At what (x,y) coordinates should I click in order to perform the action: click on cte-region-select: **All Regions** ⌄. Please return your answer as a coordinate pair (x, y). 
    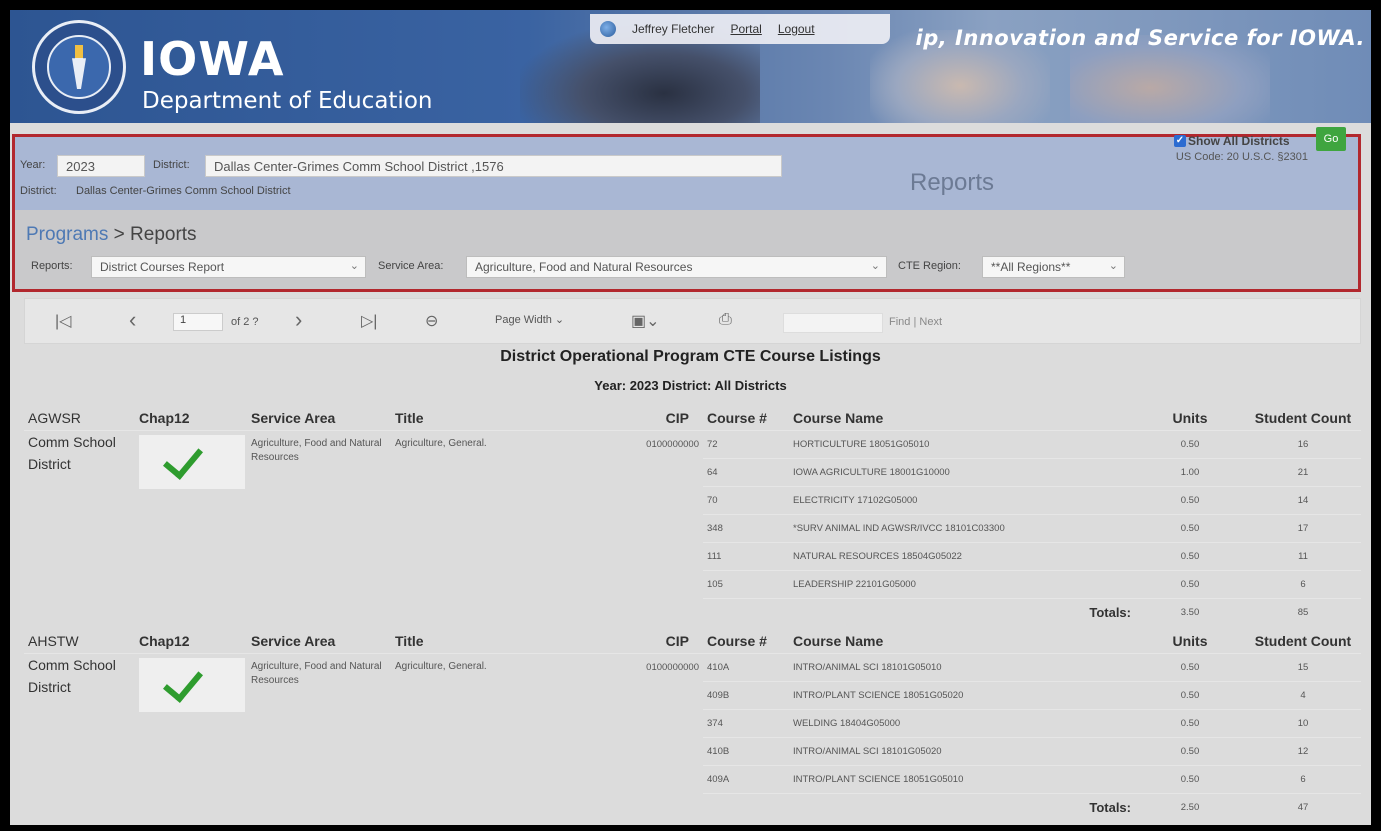
    Looking at the image, I should click on (1053, 267).